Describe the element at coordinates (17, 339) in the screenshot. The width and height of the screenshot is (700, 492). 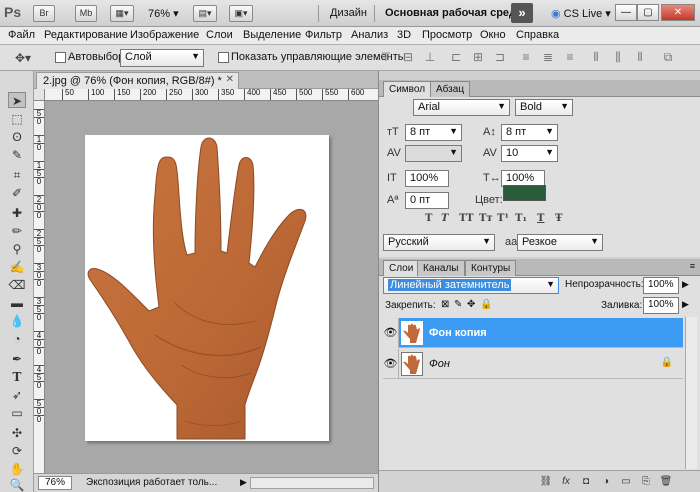
I see `dodge-tool-icon: ◔` at that location.